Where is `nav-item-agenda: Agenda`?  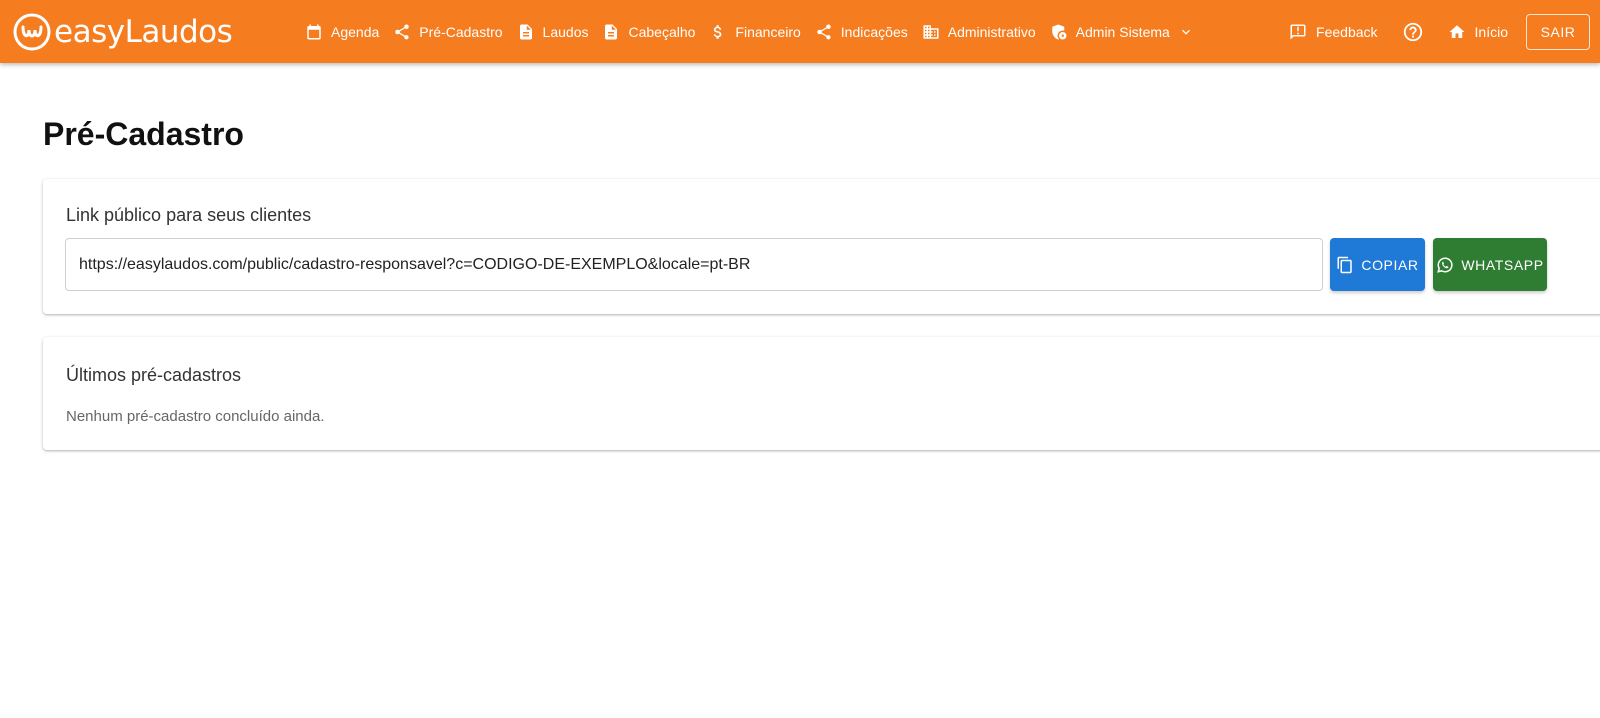 nav-item-agenda: Agenda is located at coordinates (342, 32).